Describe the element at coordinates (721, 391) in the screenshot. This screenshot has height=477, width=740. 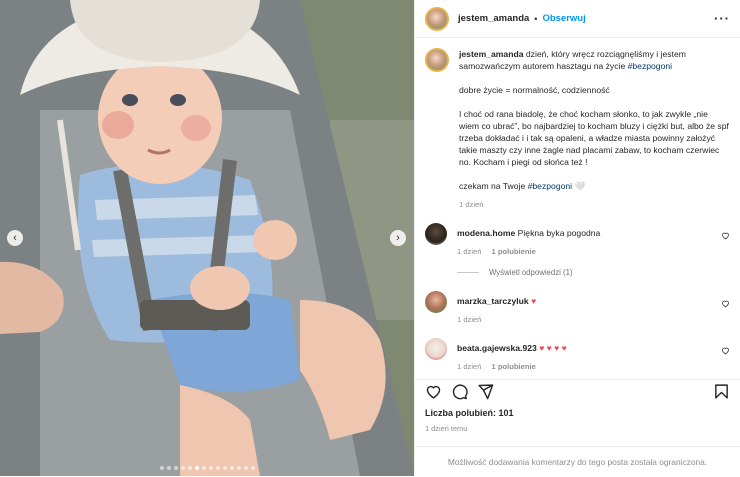
I see `bookmark-icon` at that location.